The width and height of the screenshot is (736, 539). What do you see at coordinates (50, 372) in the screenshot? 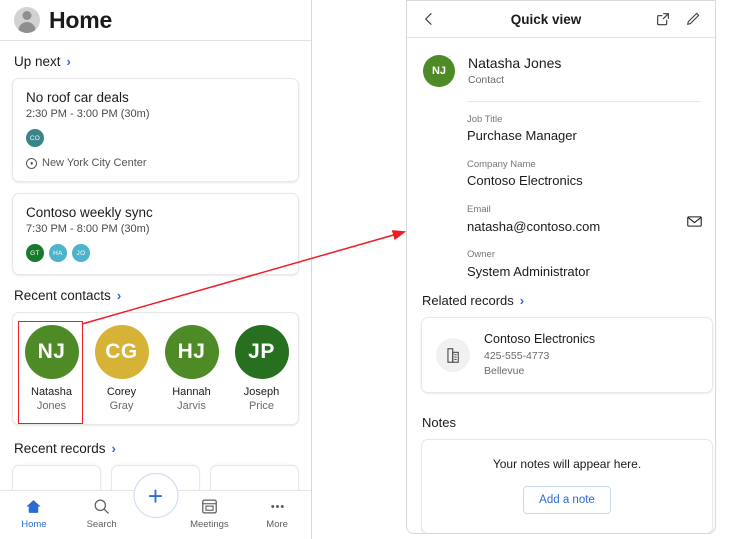
I see `selection-highlight-box` at bounding box center [50, 372].